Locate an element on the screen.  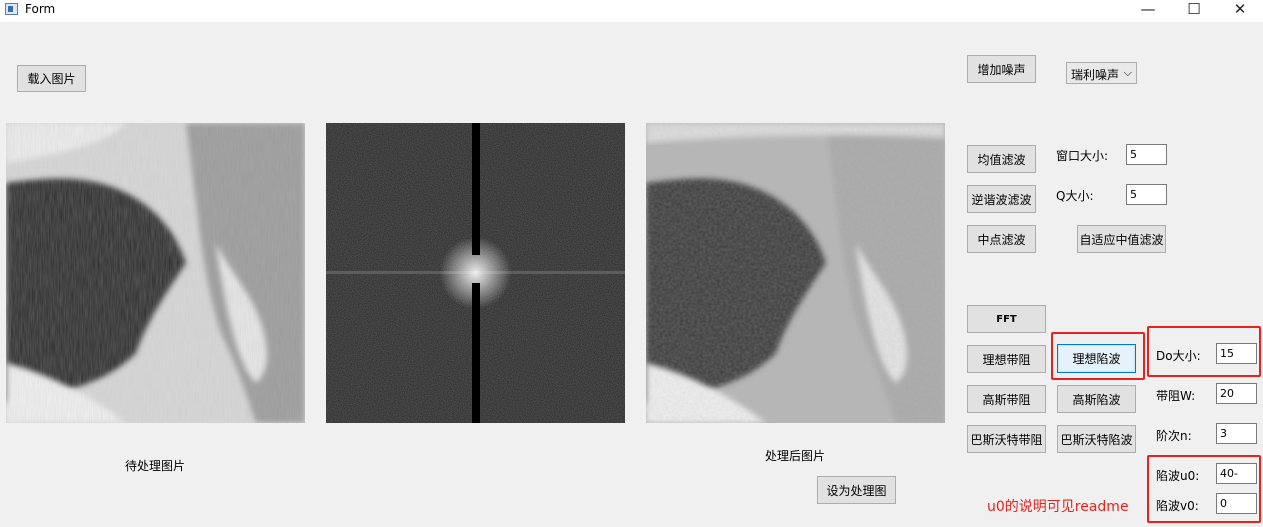
band-width-input: 20 is located at coordinates (1236, 393).